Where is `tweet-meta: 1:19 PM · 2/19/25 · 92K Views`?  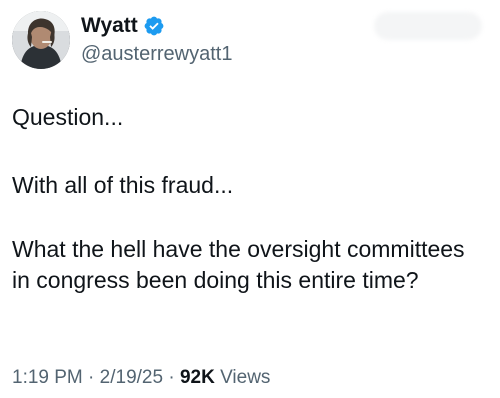
tweet-meta: 1:19 PM · 2/19/25 · 92K Views is located at coordinates (141, 378).